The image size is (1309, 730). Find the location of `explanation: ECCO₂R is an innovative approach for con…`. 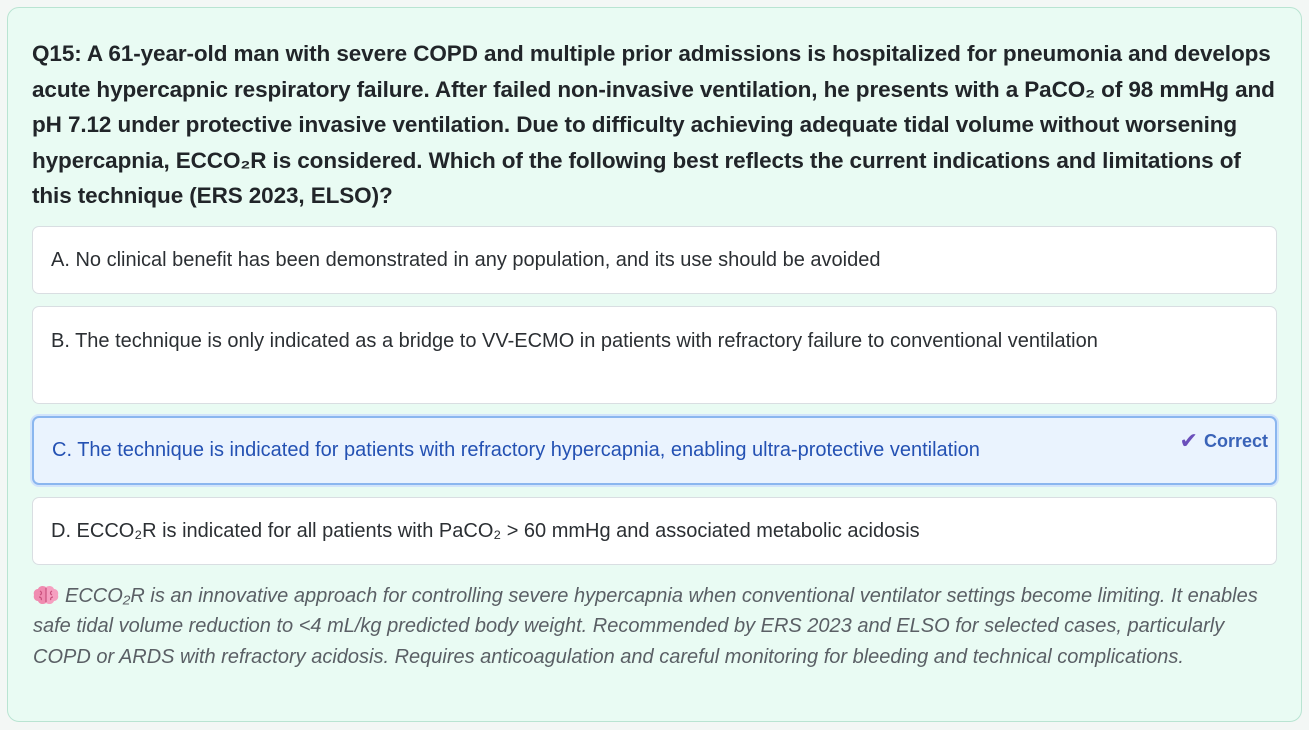

explanation: ECCO₂R is an innovative approach for con… is located at coordinates (654, 627).